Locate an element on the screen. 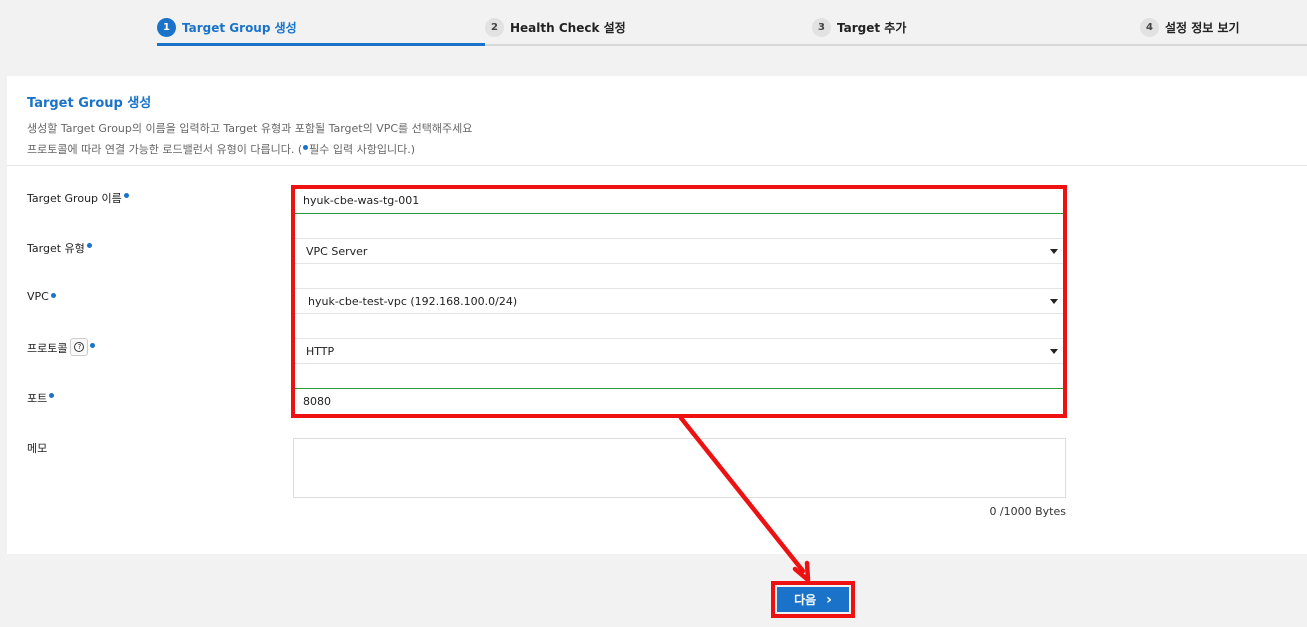 This screenshot has width=1307, height=627. step-add-target: 3 Target 추가 is located at coordinates (859, 27).